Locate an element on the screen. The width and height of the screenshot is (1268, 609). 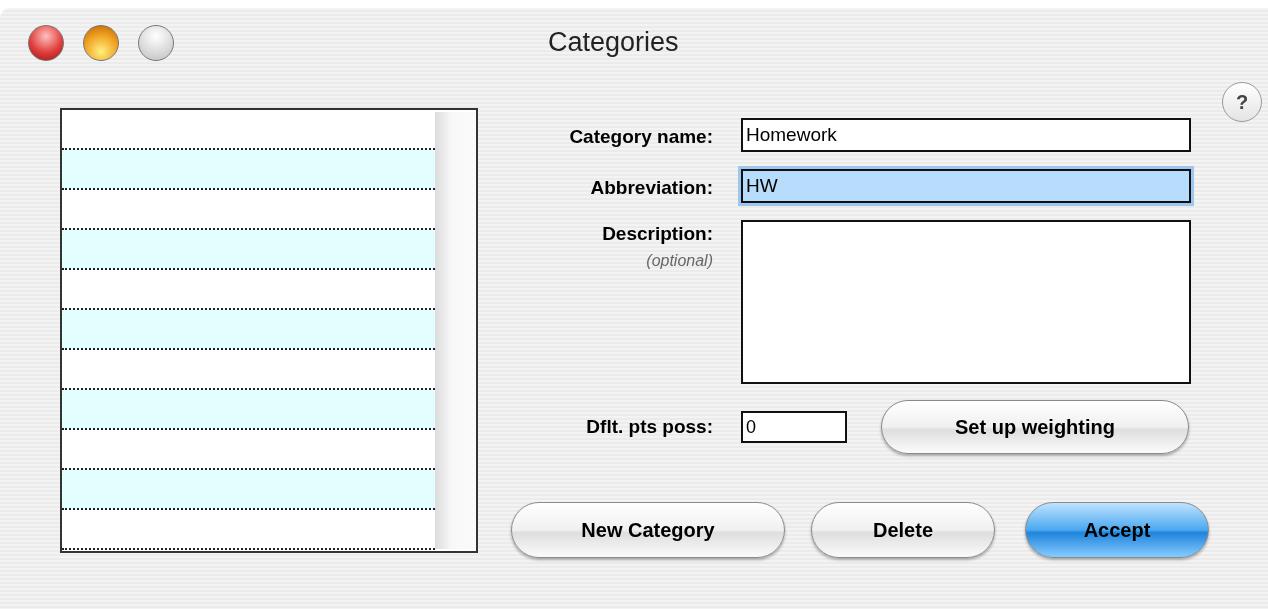
field-hint: (optional) is located at coordinates (679, 260).